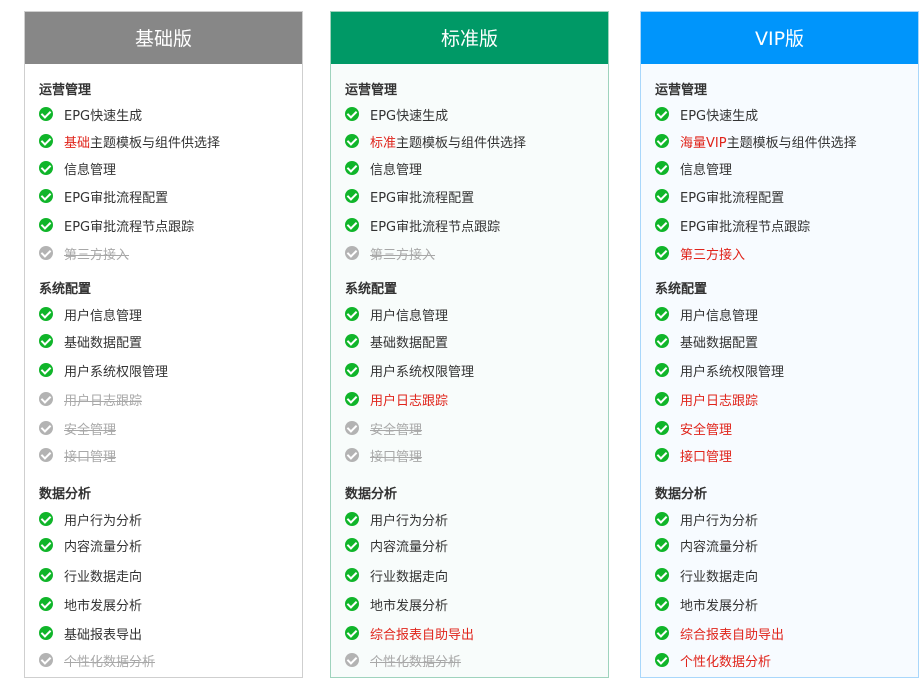  I want to click on feature-text: 行业数据走向, so click(103, 577).